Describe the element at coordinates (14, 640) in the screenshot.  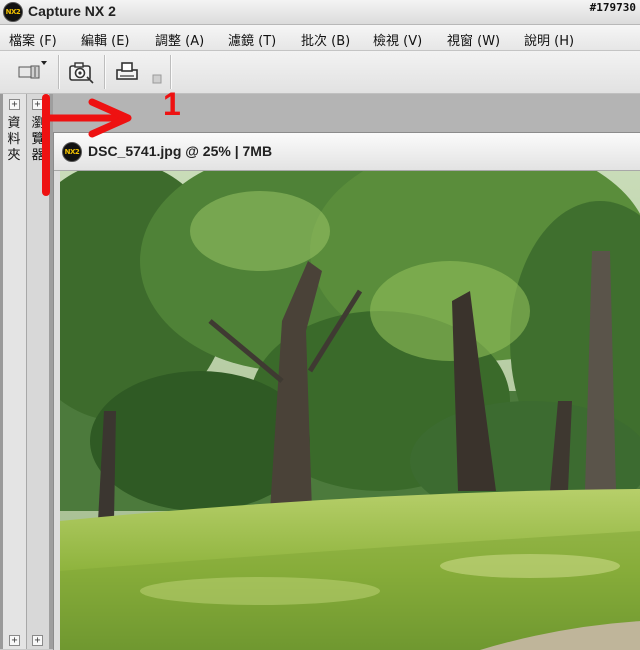
I see `folder-bottom-expand-button: +` at that location.